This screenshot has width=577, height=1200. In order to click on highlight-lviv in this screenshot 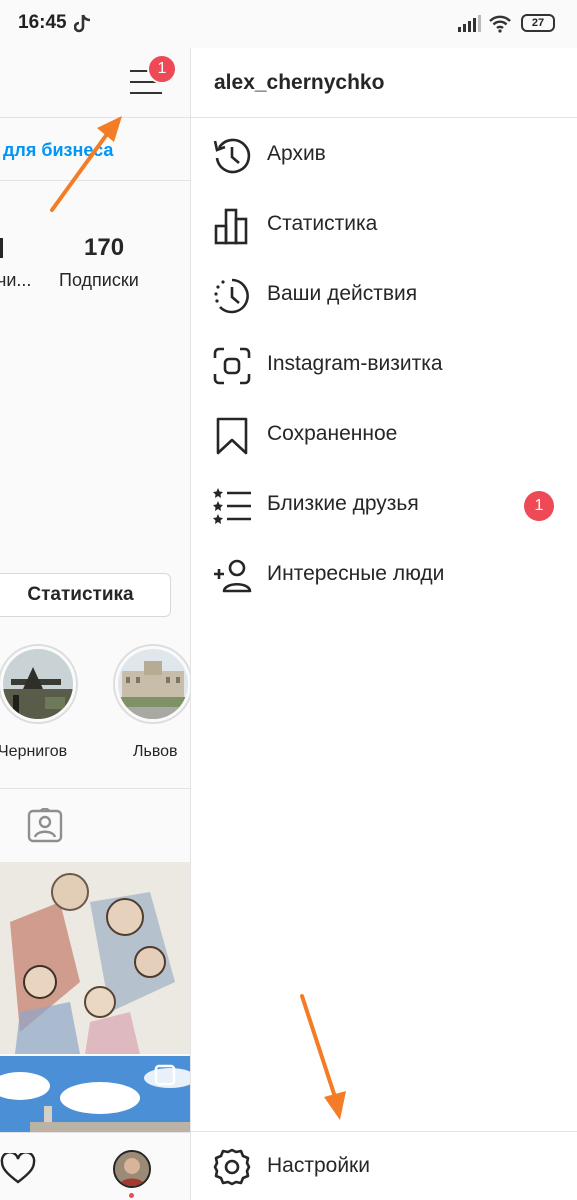, I will do `click(153, 684)`.